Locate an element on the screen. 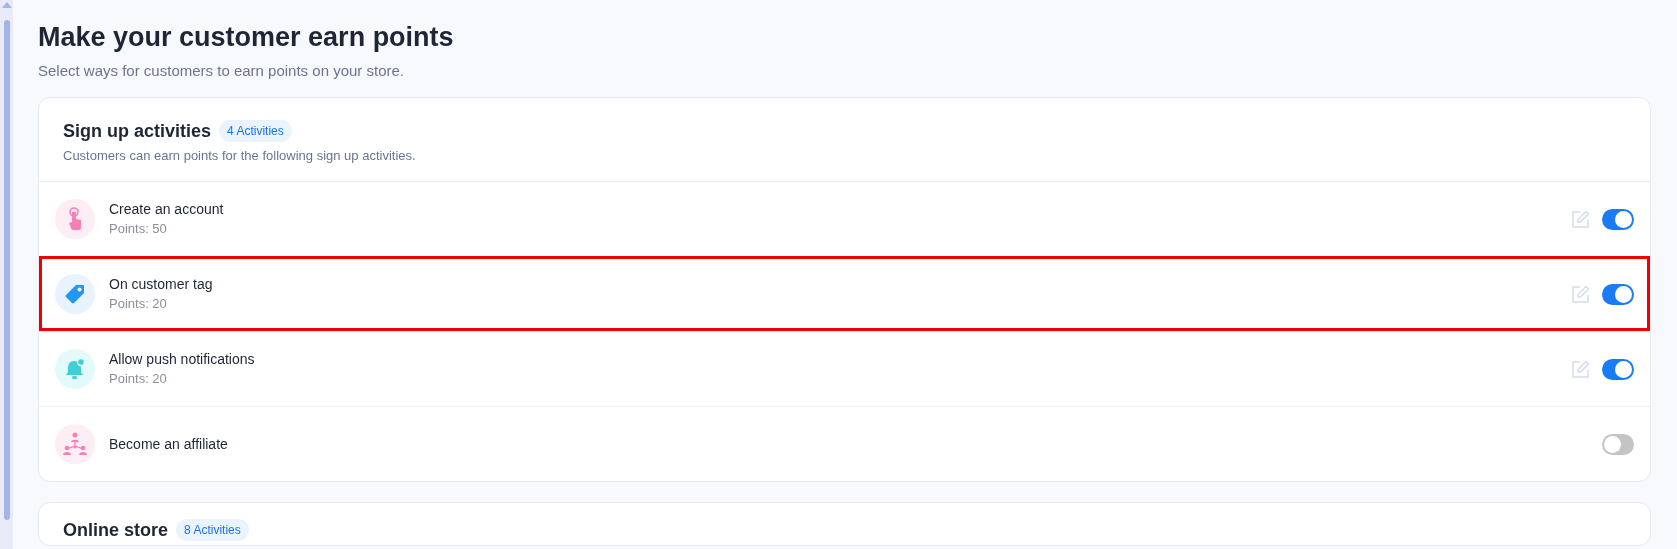 The image size is (1677, 549). tag-icon is located at coordinates (75, 294).